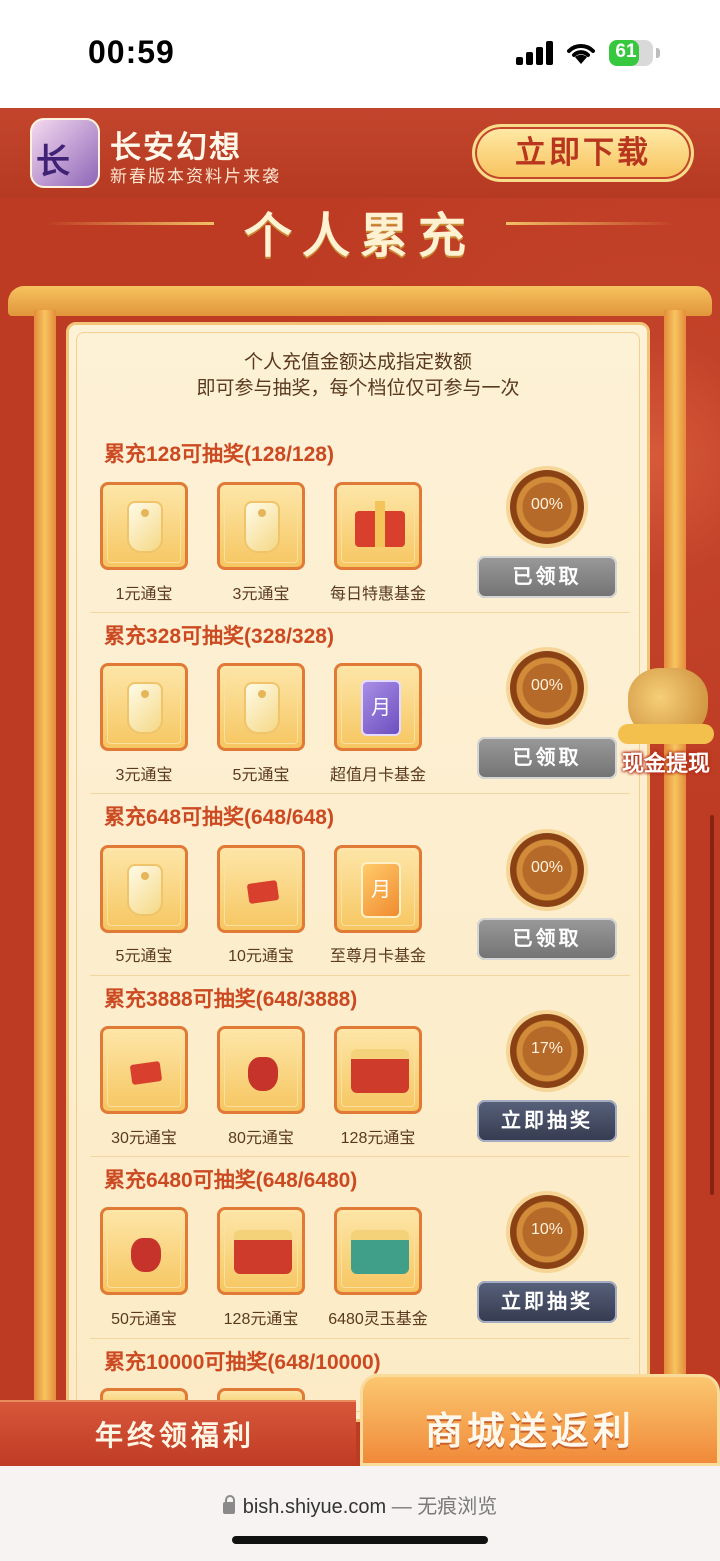 This screenshot has height=1561, width=720. What do you see at coordinates (53, 162) in the screenshot?
I see `app-logo-text: 长安` at bounding box center [53, 162].